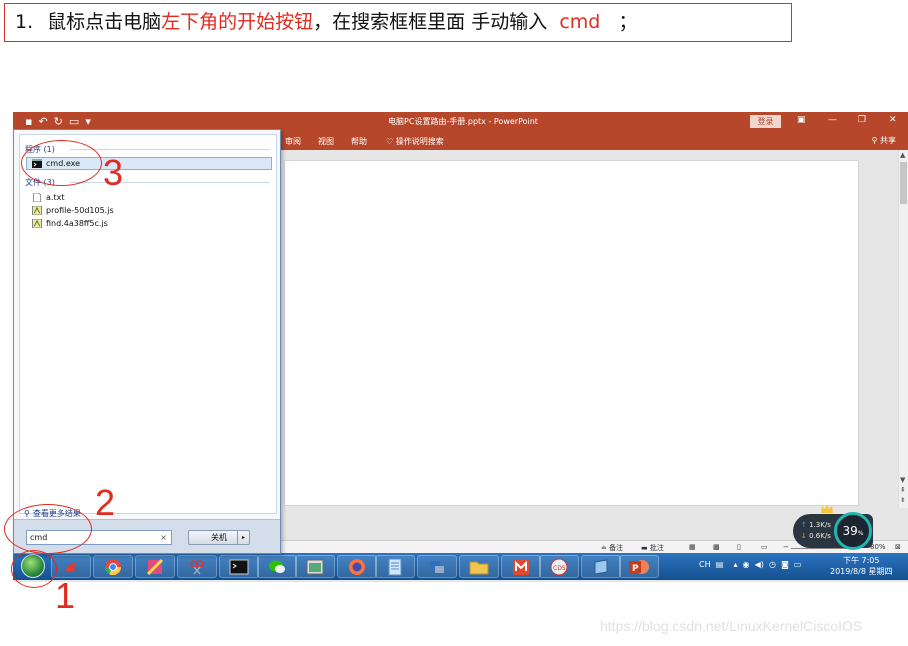  Describe the element at coordinates (705, 564) in the screenshot. I see `input-language: CH` at that location.